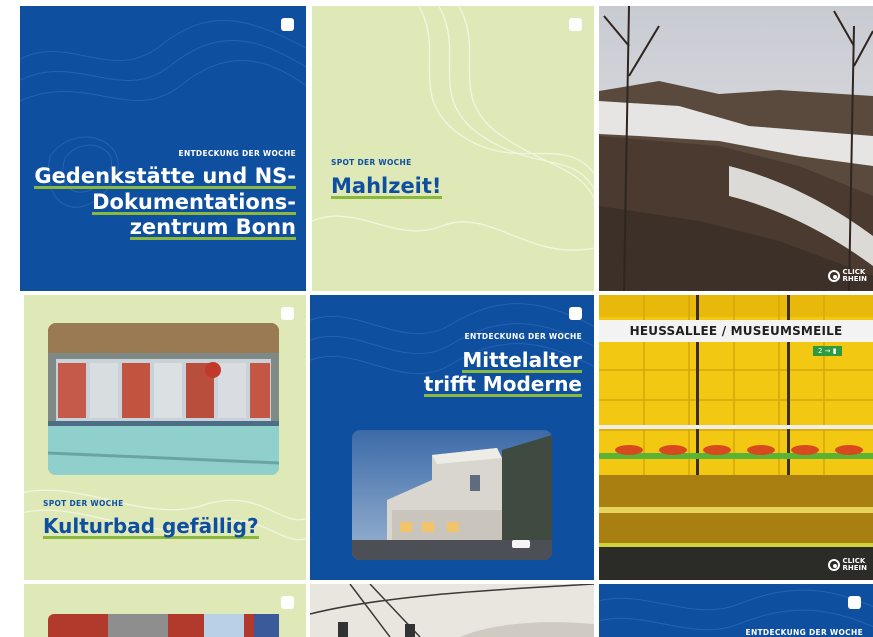 Image resolution: width=873 pixels, height=637 pixels. What do you see at coordinates (827, 351) in the screenshot?
I see `station-sign-arrow: 2 → ▮` at bounding box center [827, 351].